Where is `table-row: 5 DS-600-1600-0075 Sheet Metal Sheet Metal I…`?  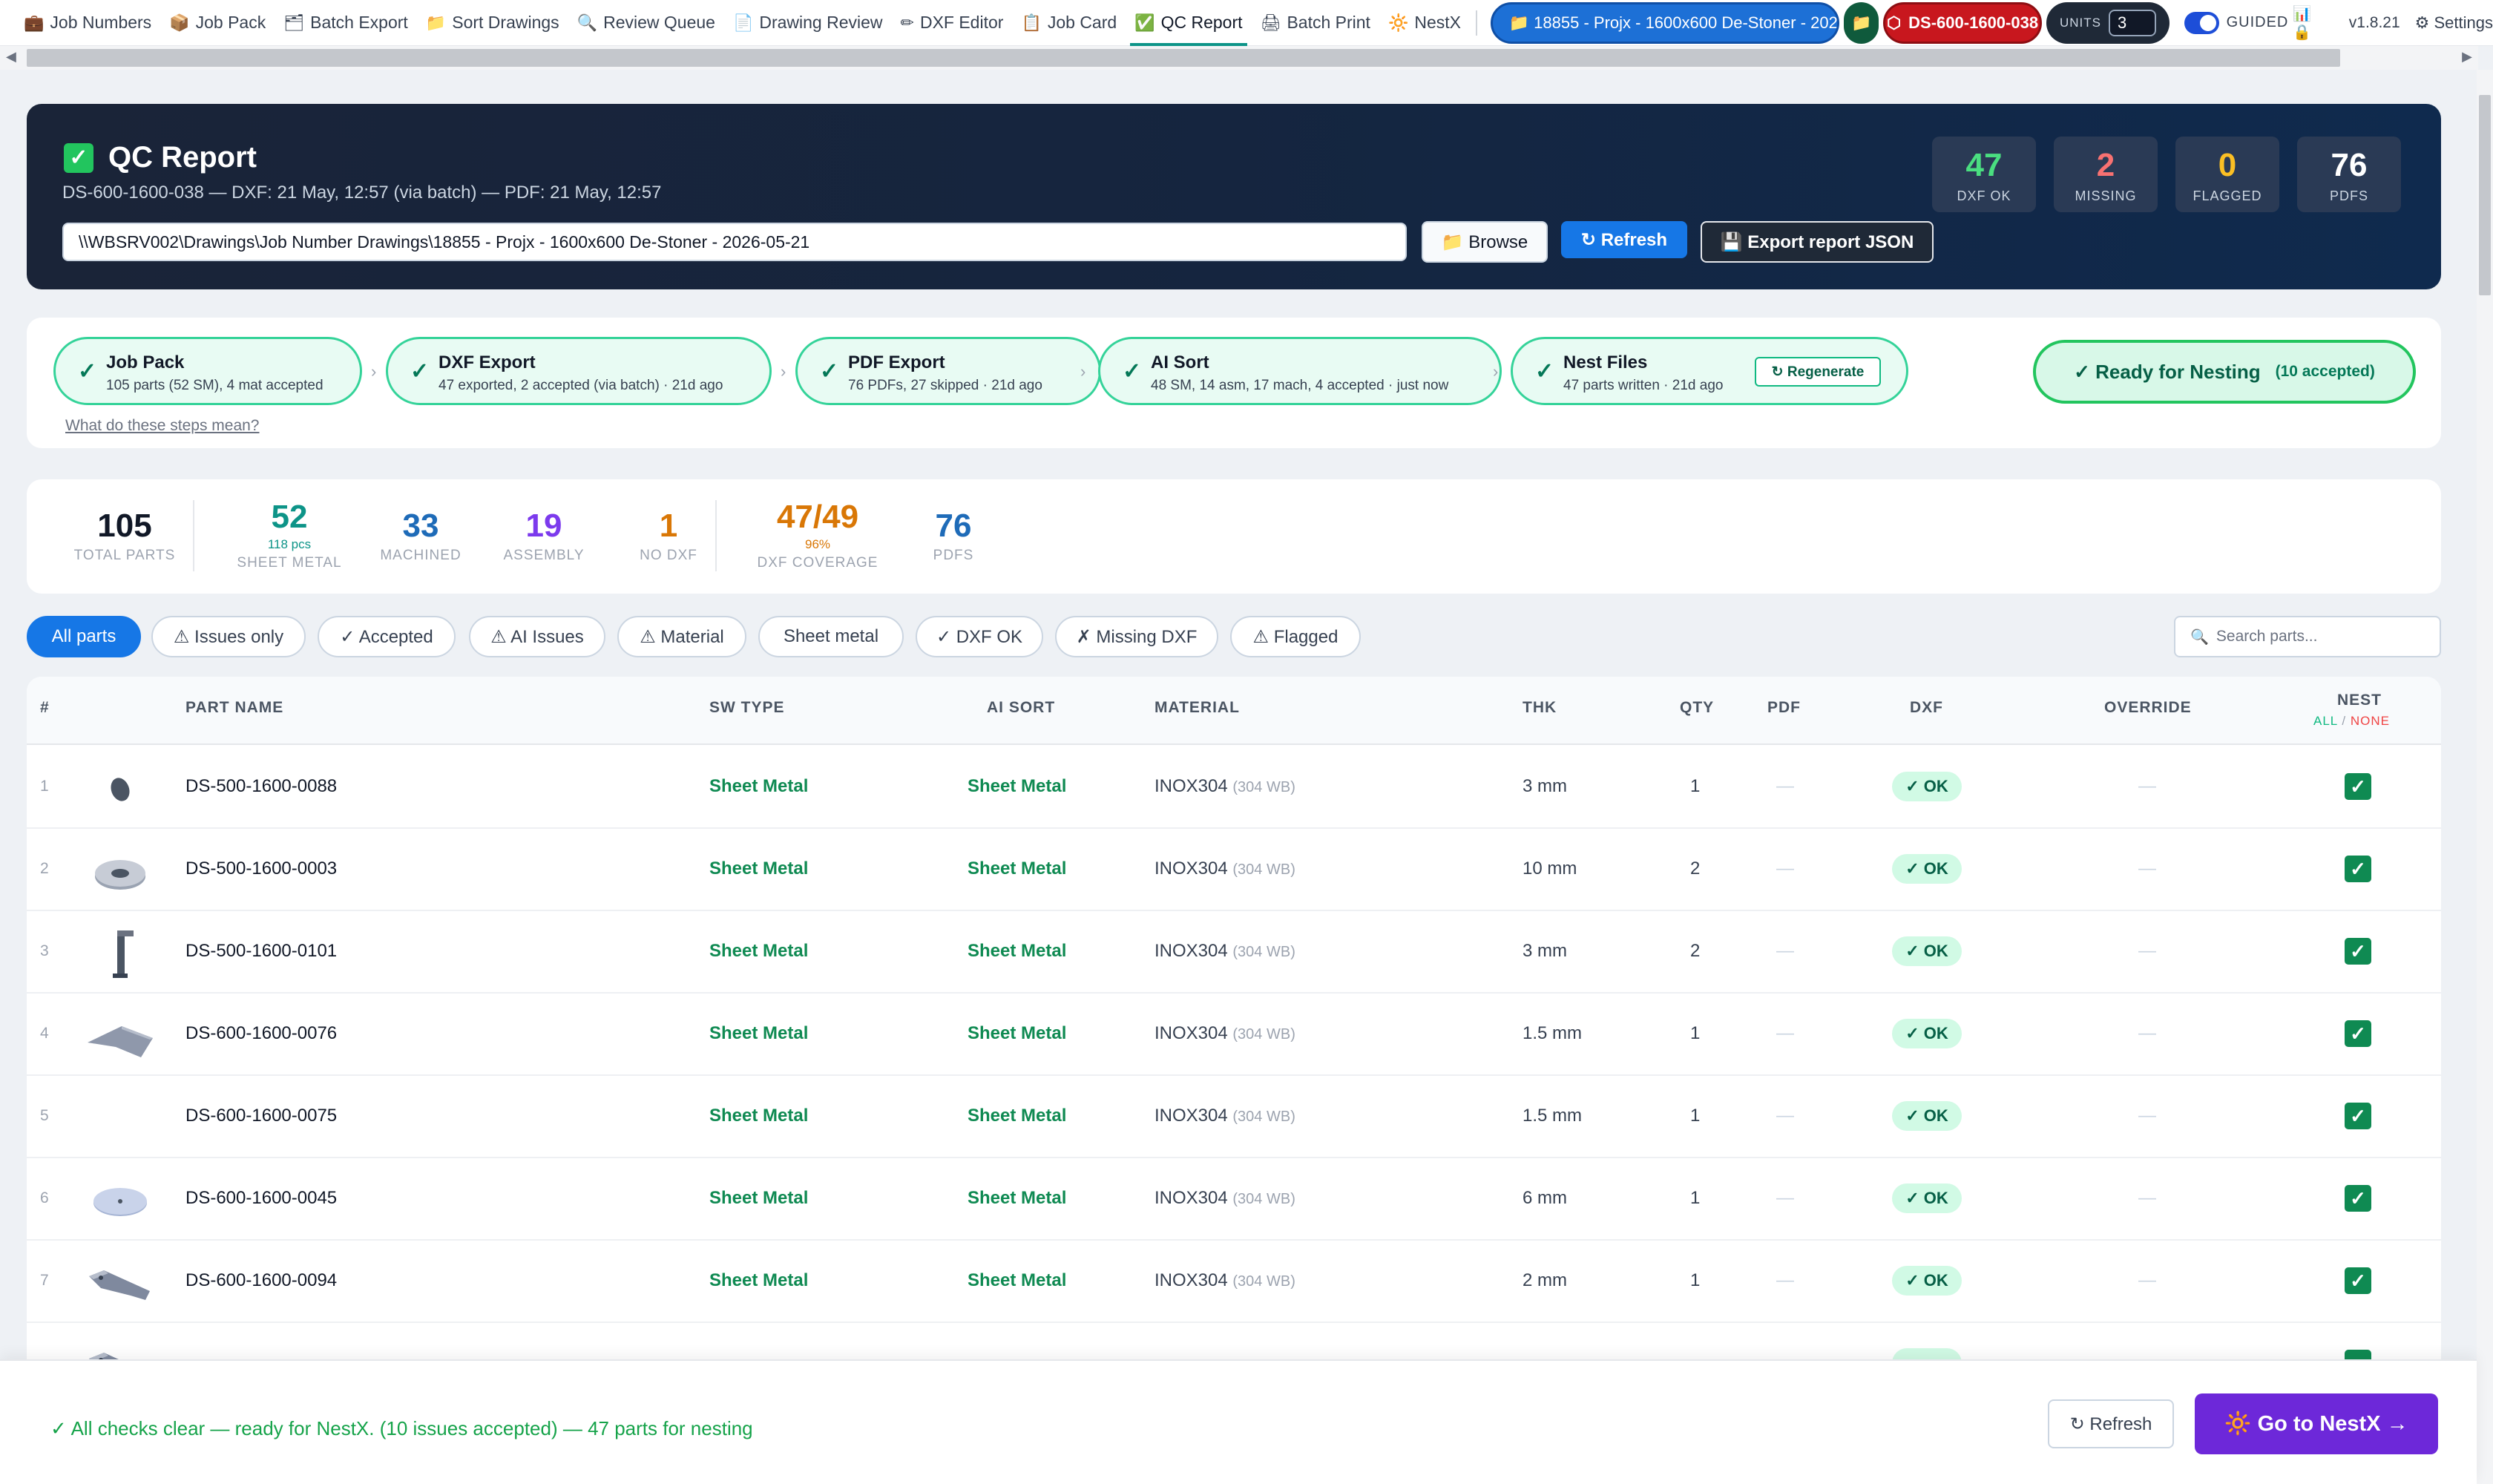
table-row: 5 DS-600-1600-0075 Sheet Metal Sheet Metal I… is located at coordinates (1234, 1117).